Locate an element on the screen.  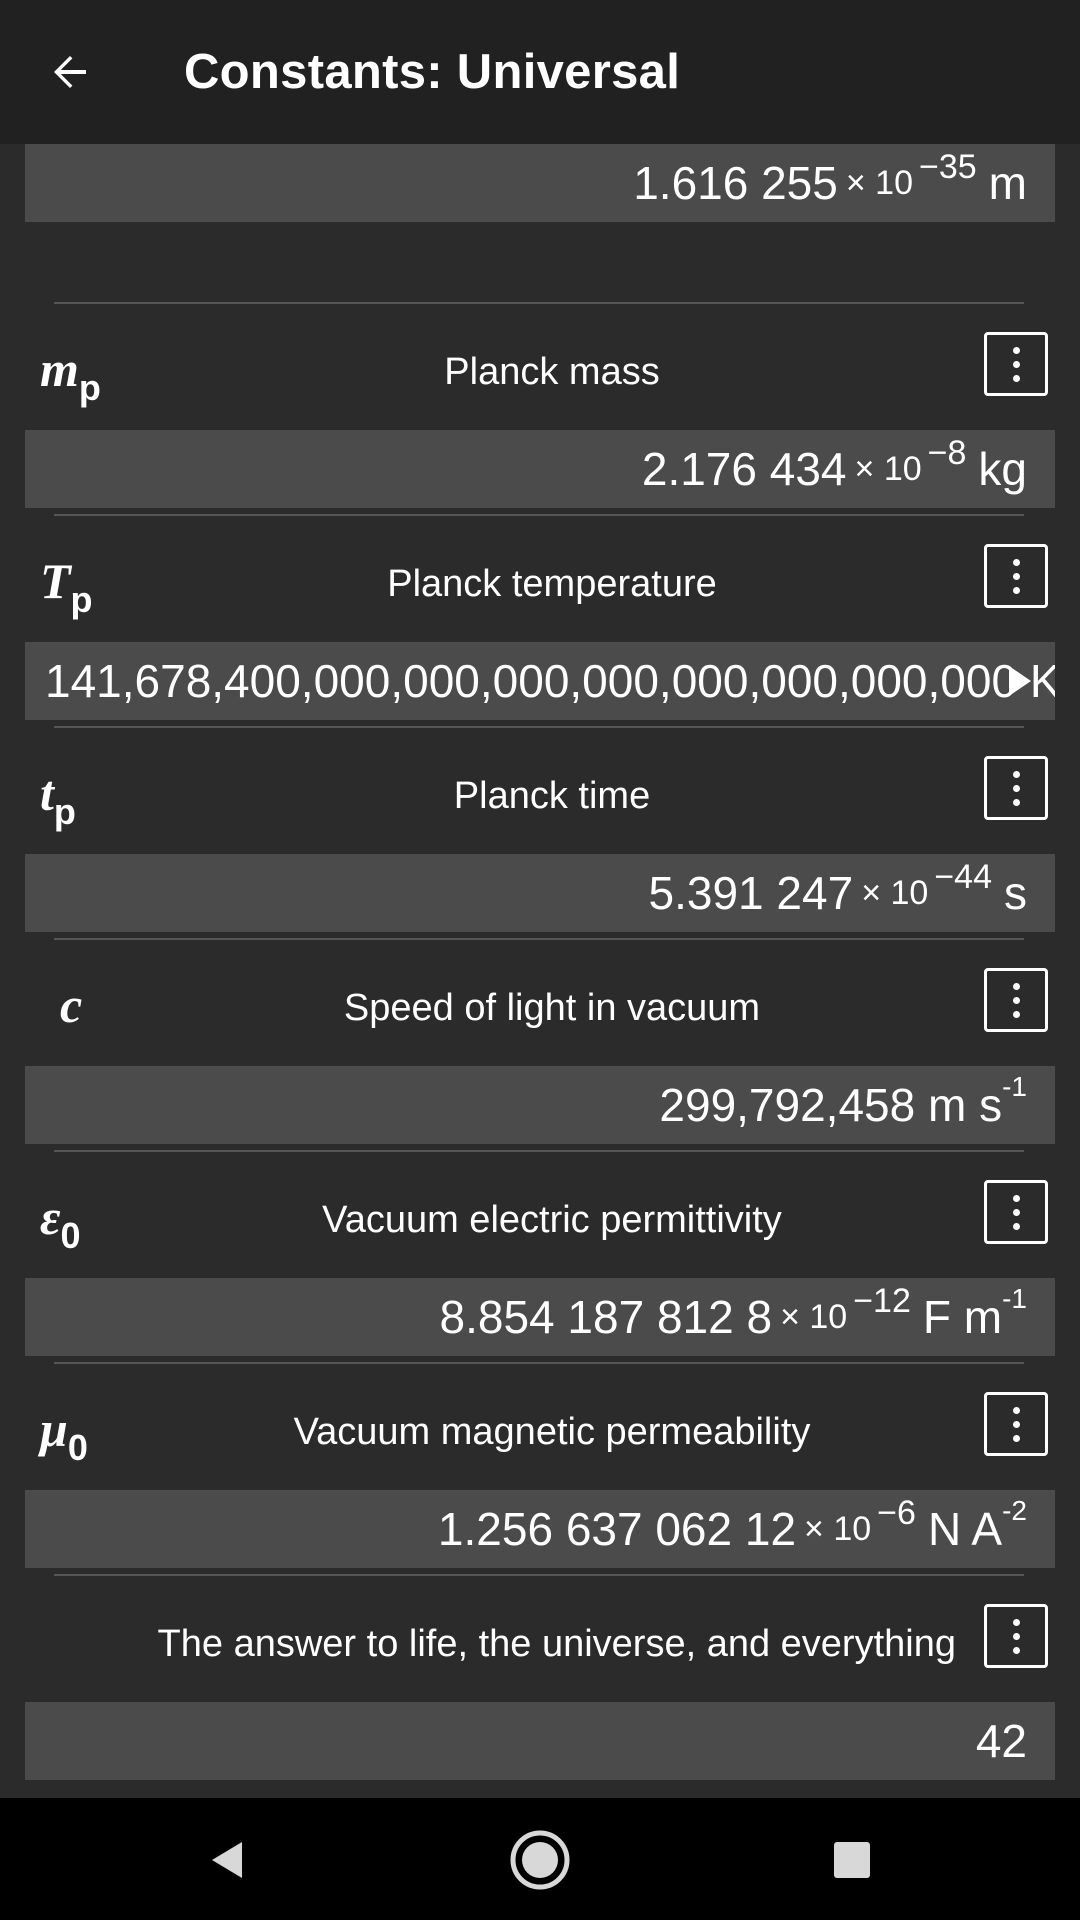
constant-name: Vacuum magnetic permeability is located at coordinates (552, 1432).